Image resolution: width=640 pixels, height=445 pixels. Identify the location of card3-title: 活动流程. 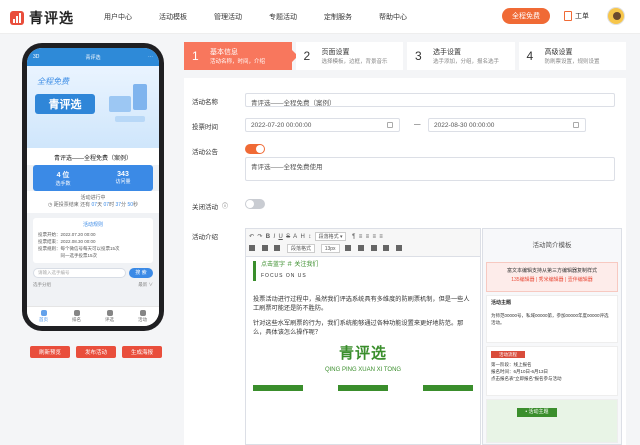
(508, 354).